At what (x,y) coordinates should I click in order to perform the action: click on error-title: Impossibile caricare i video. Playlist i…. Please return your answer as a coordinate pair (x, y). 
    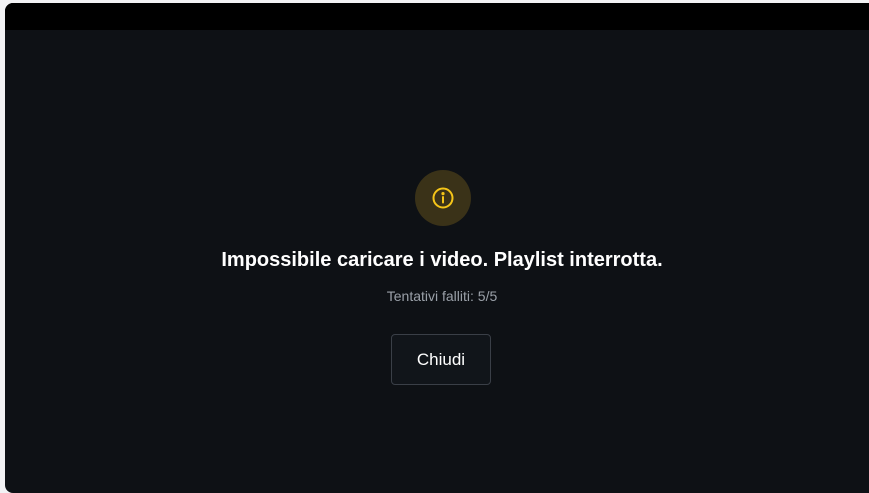
    Looking at the image, I should click on (442, 260).